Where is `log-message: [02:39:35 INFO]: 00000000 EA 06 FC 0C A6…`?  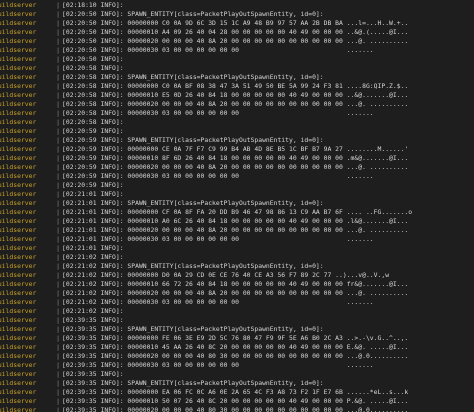 log-message: [02:39:35 INFO]: 00000000 EA 06 FC 0C A6… is located at coordinates (235, 392).